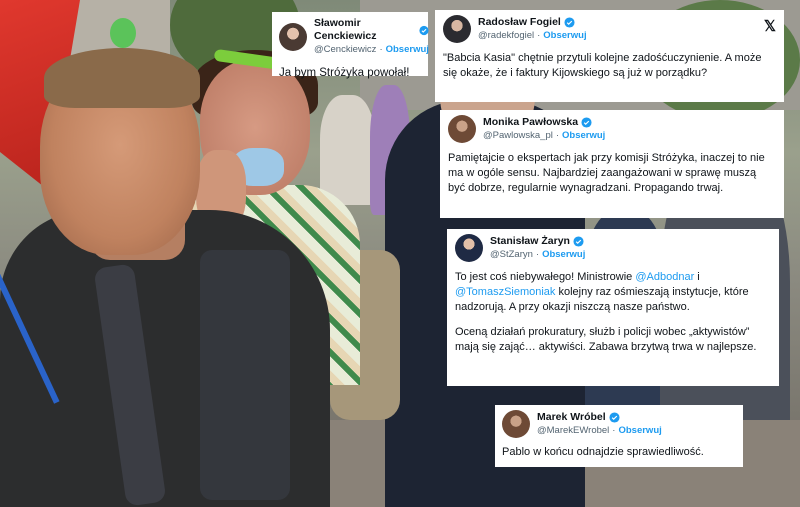  What do you see at coordinates (519, 22) in the screenshot?
I see `author-name: Radosław Fogiel` at bounding box center [519, 22].